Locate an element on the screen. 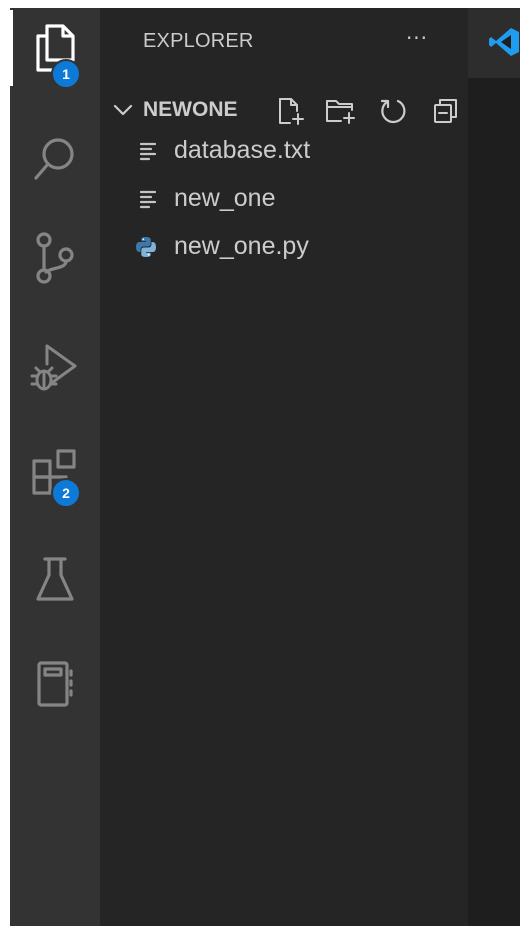  refresh-icon is located at coordinates (393, 113).